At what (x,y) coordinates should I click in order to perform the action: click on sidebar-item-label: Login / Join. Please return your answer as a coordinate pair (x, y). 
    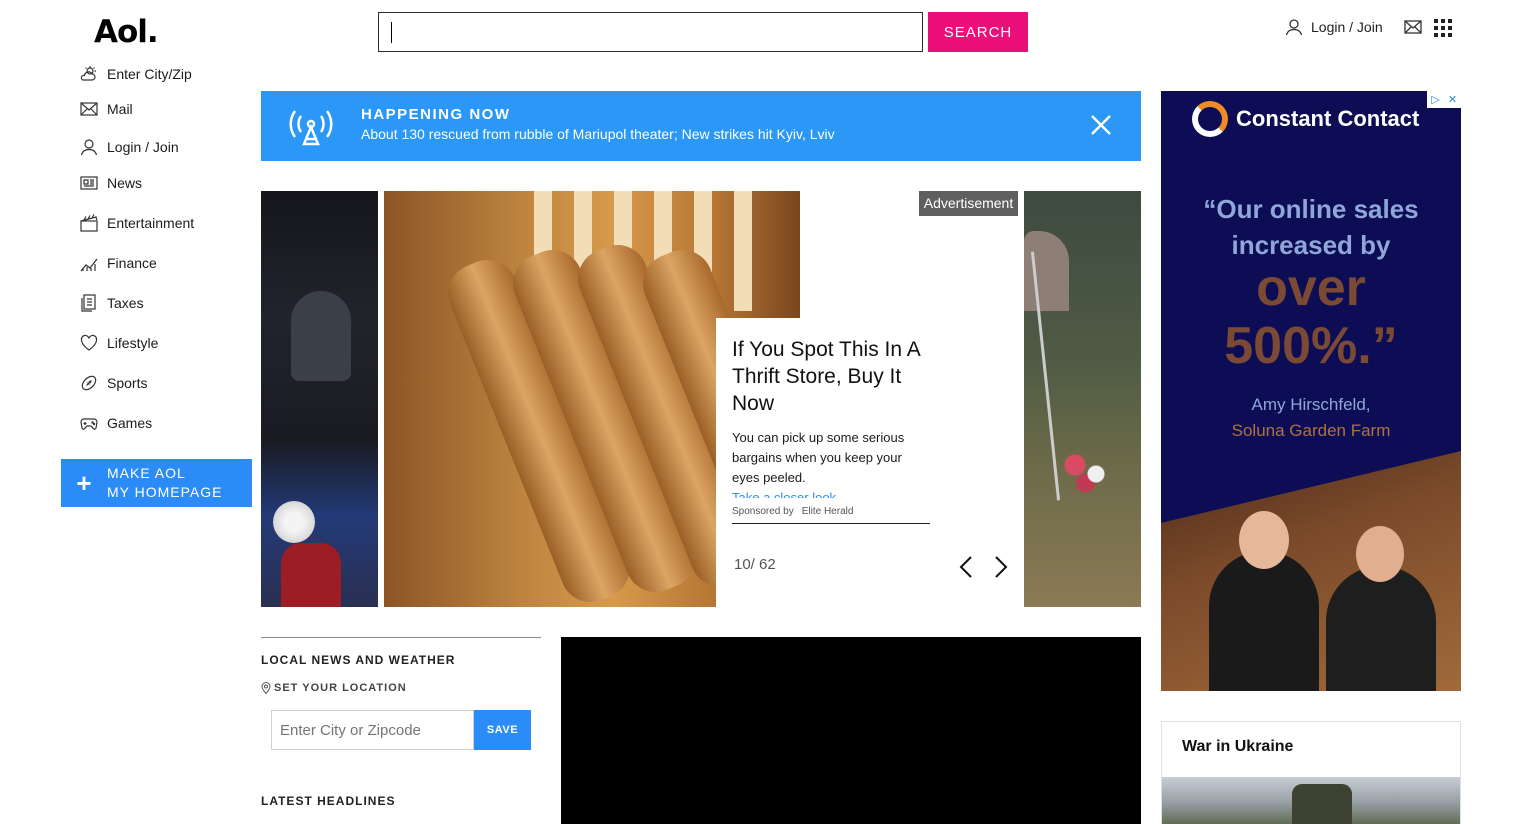
    Looking at the image, I should click on (143, 147).